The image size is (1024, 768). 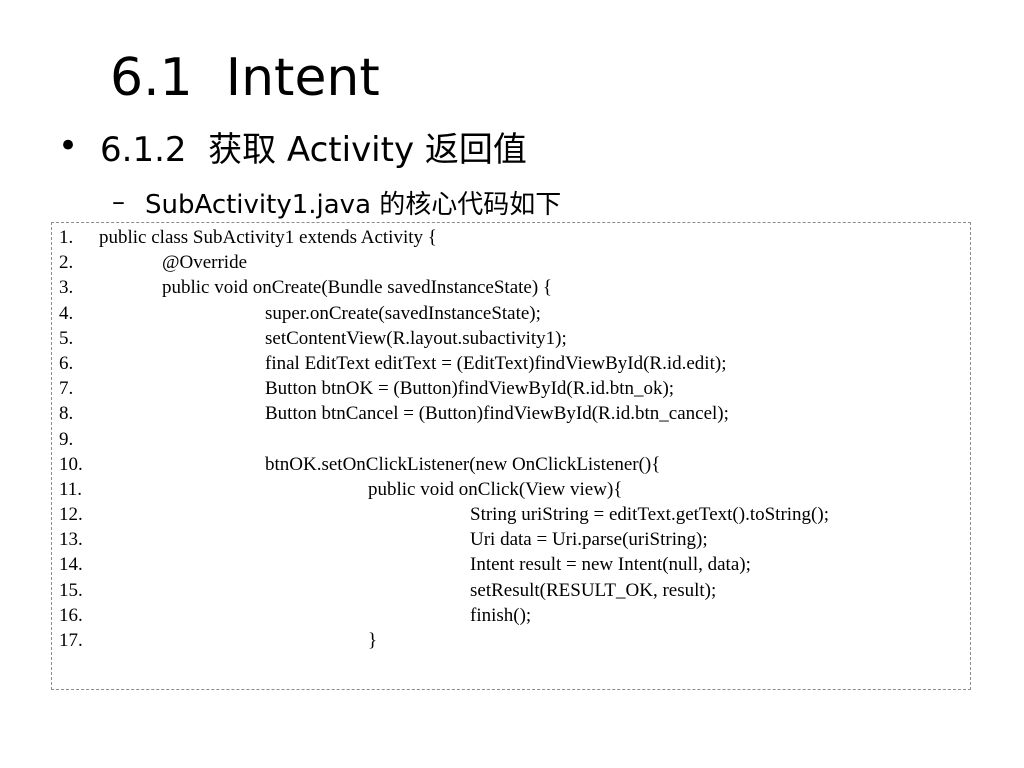 What do you see at coordinates (71, 489) in the screenshot?
I see `line-number: 11.` at bounding box center [71, 489].